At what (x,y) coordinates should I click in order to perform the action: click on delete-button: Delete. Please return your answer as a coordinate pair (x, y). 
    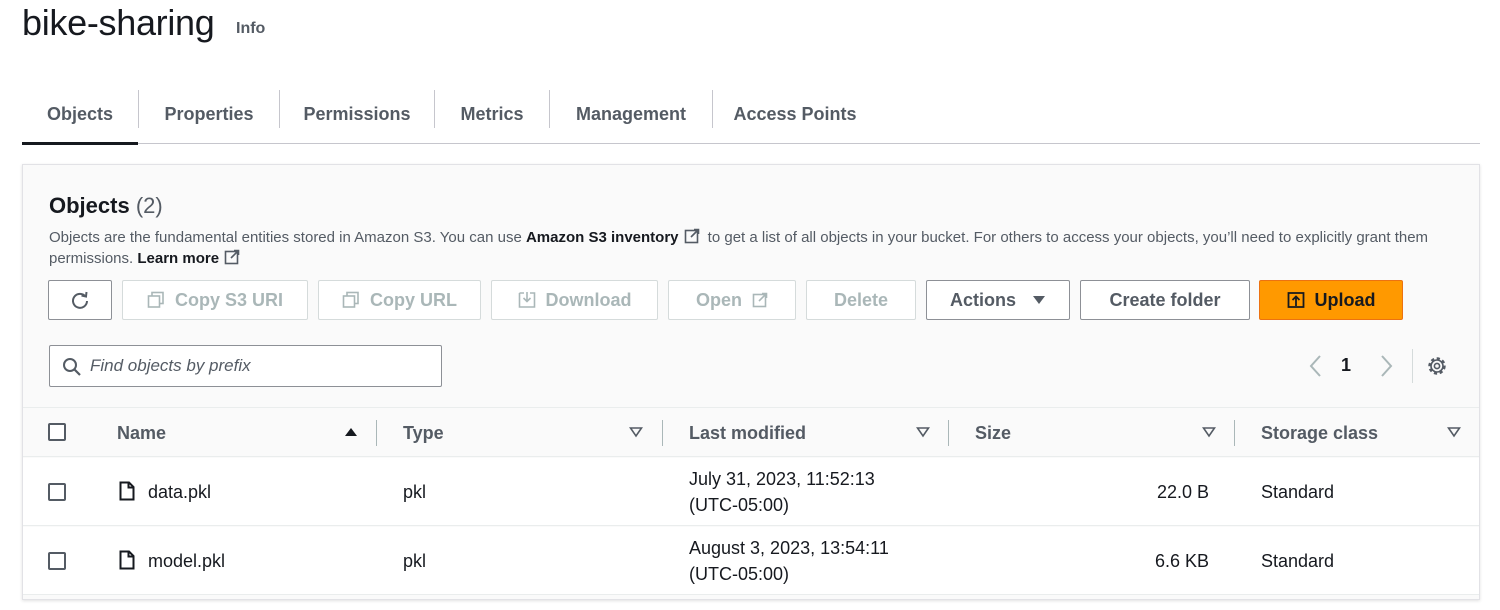
    Looking at the image, I should click on (861, 300).